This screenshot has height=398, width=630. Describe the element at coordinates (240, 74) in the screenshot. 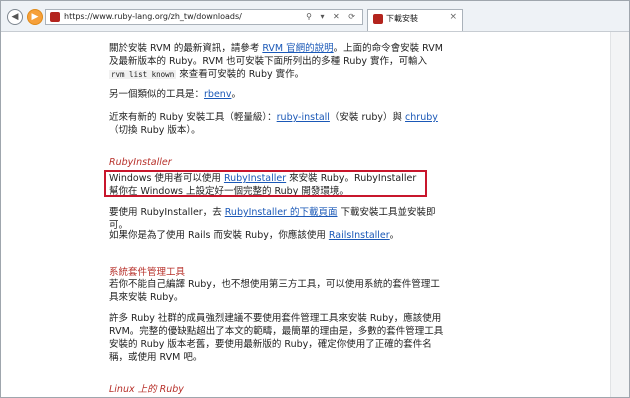

I see `text: 來查看可安裝的 Ruby 實作。` at that location.